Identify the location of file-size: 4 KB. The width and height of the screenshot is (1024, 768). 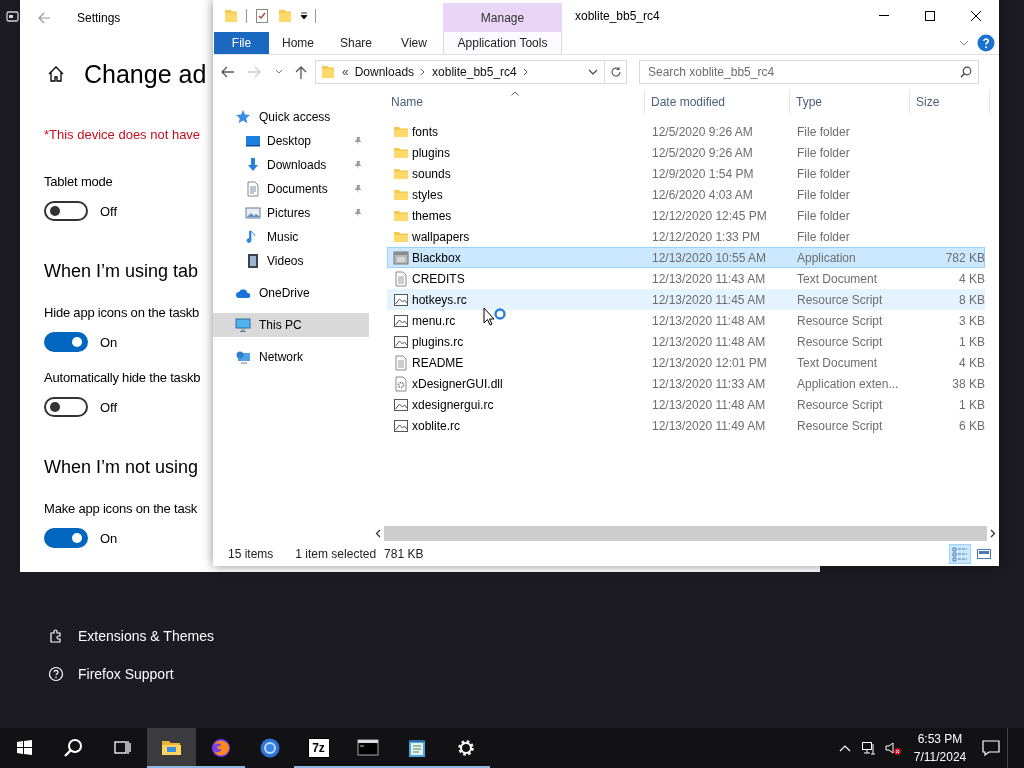
(972, 362).